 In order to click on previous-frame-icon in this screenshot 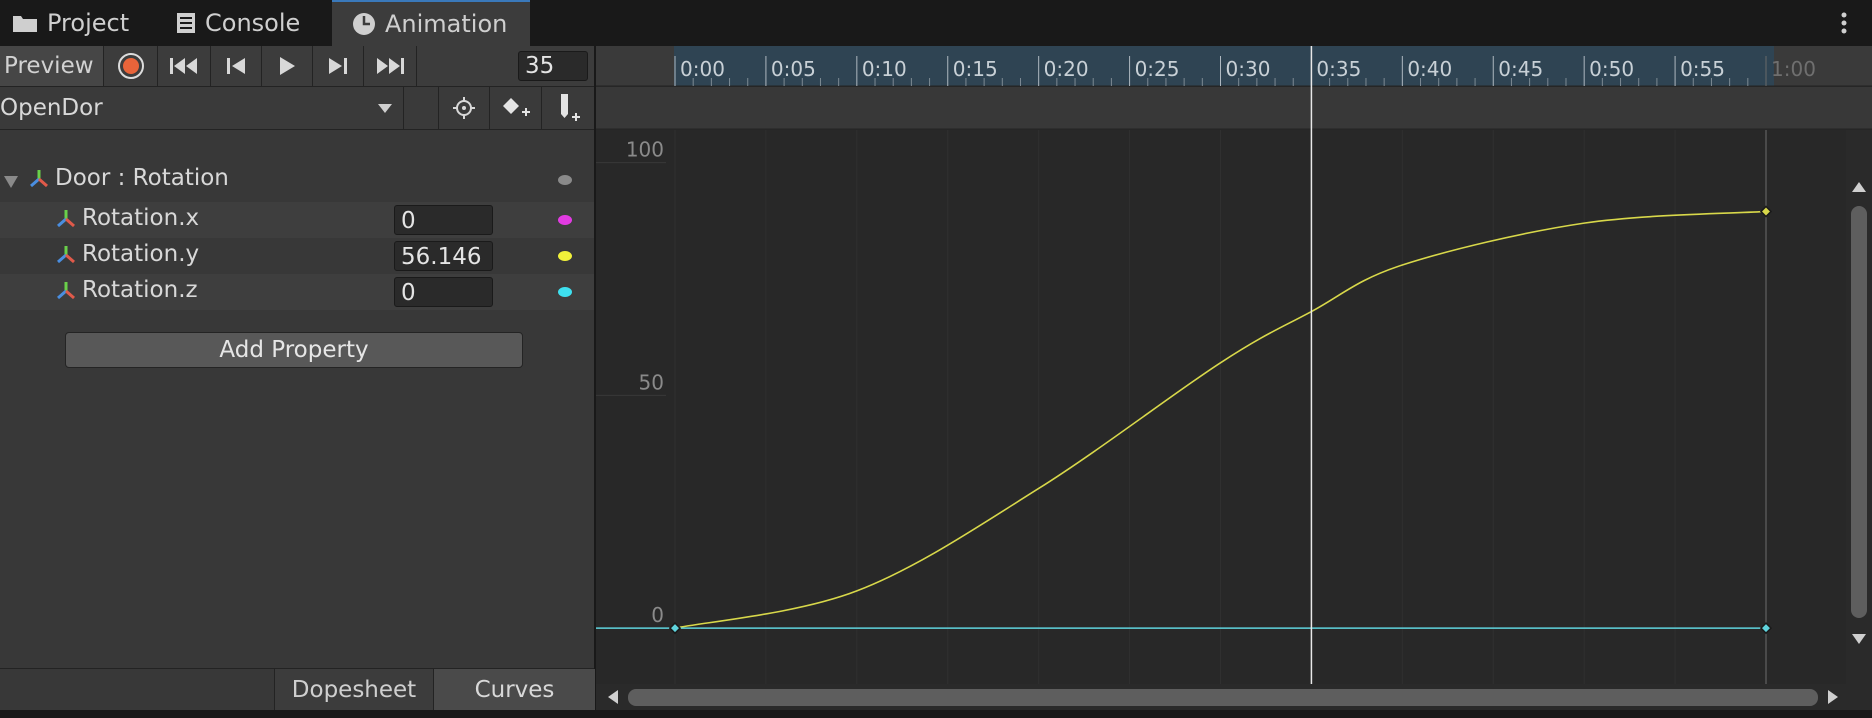, I will do `click(236, 66)`.